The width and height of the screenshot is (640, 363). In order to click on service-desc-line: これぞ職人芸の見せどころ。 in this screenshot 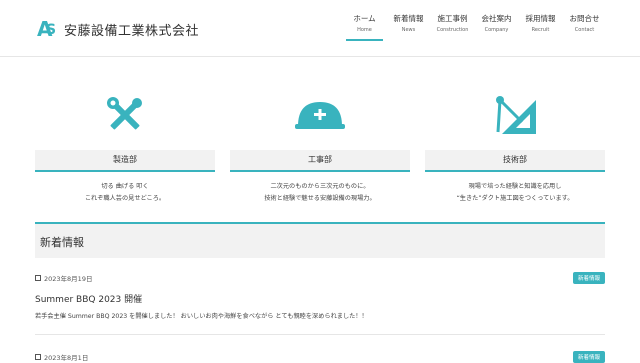, I will do `click(125, 198)`.